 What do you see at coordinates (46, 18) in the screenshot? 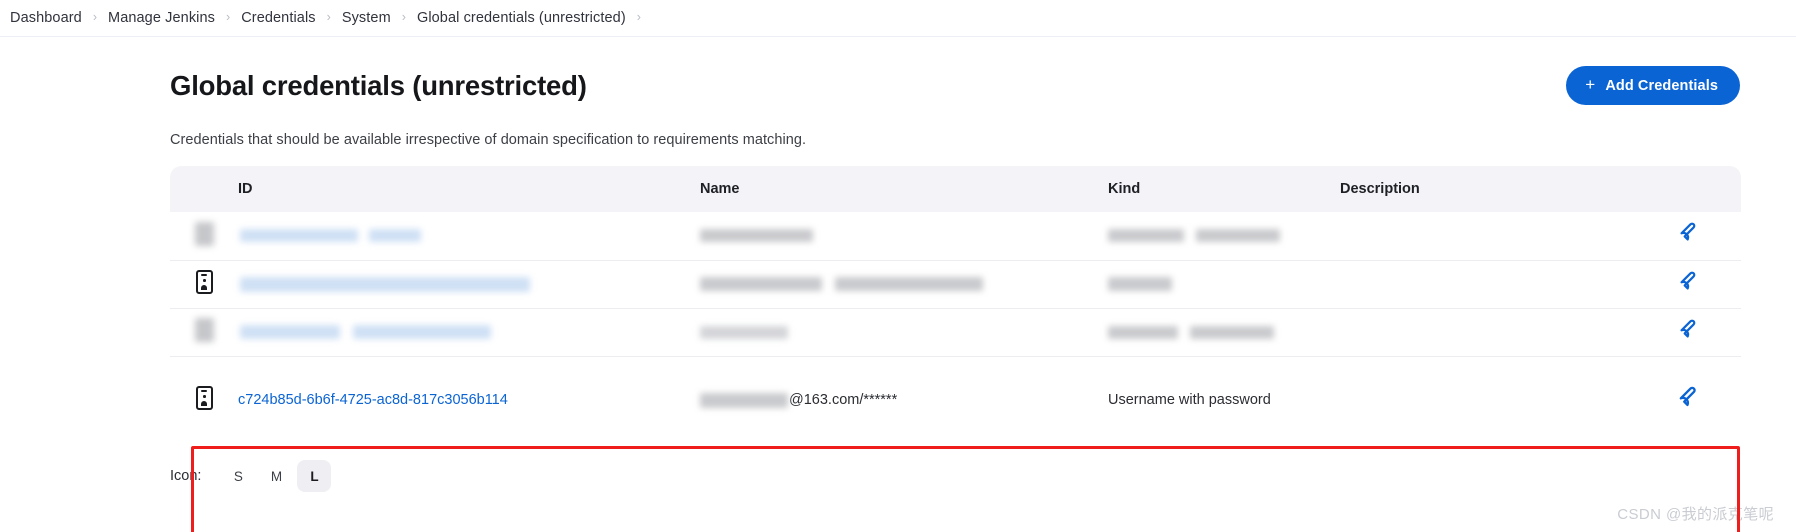
I see `breadcrumb-item-dashboard: Dashboard` at bounding box center [46, 18].